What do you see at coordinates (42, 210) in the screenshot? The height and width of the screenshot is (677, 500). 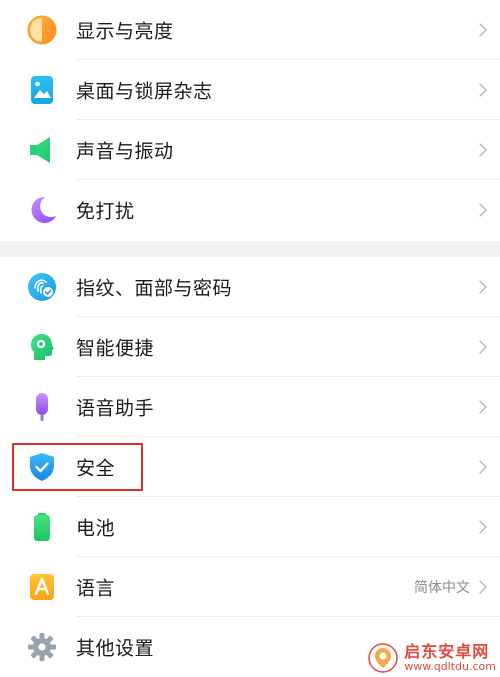 I see `moon-icon` at bounding box center [42, 210].